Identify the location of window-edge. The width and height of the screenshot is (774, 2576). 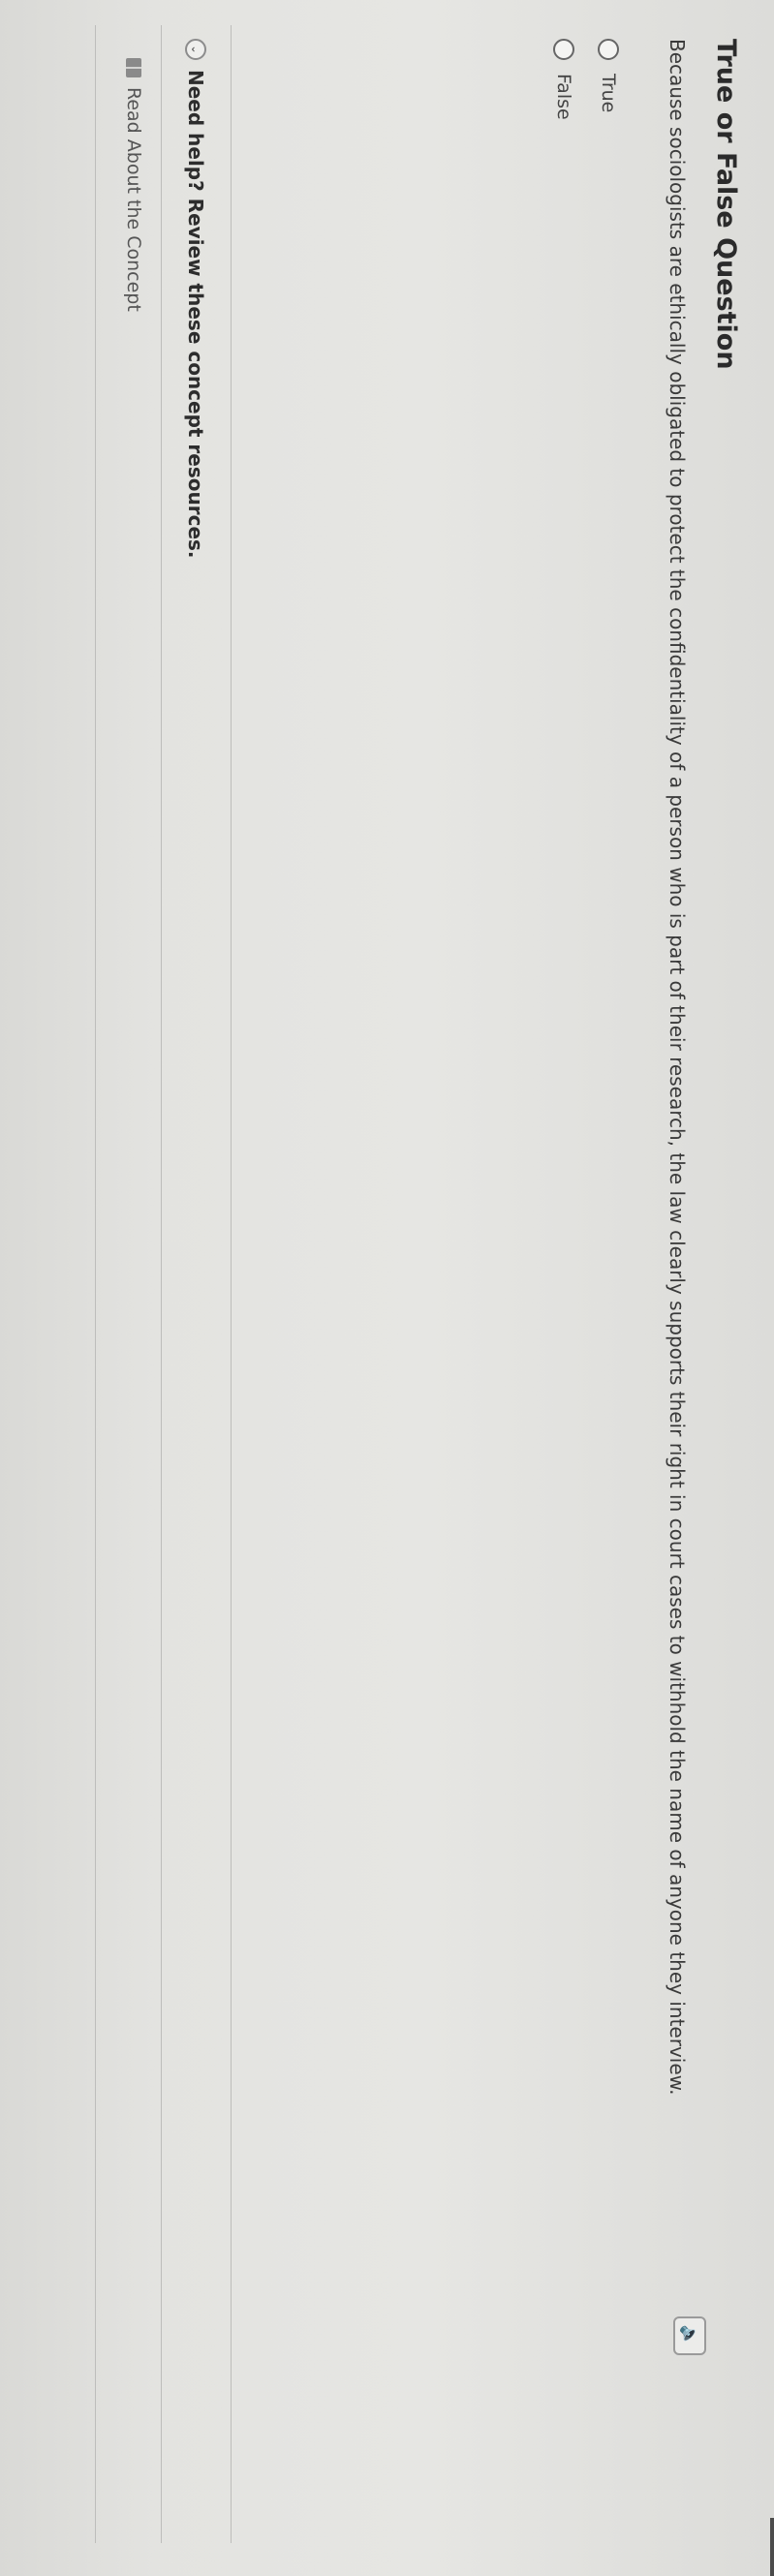
(772, 2547).